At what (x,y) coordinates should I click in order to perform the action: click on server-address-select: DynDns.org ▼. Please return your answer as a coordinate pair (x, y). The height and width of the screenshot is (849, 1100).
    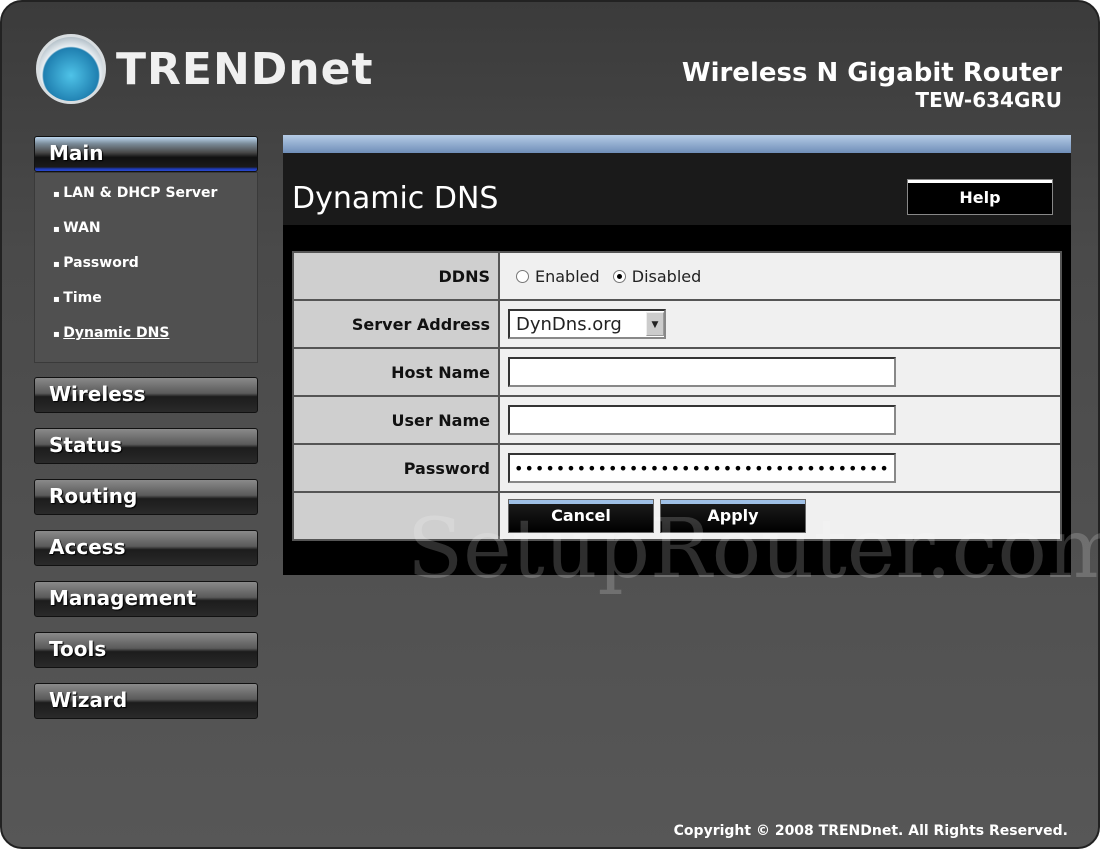
    Looking at the image, I should click on (587, 324).